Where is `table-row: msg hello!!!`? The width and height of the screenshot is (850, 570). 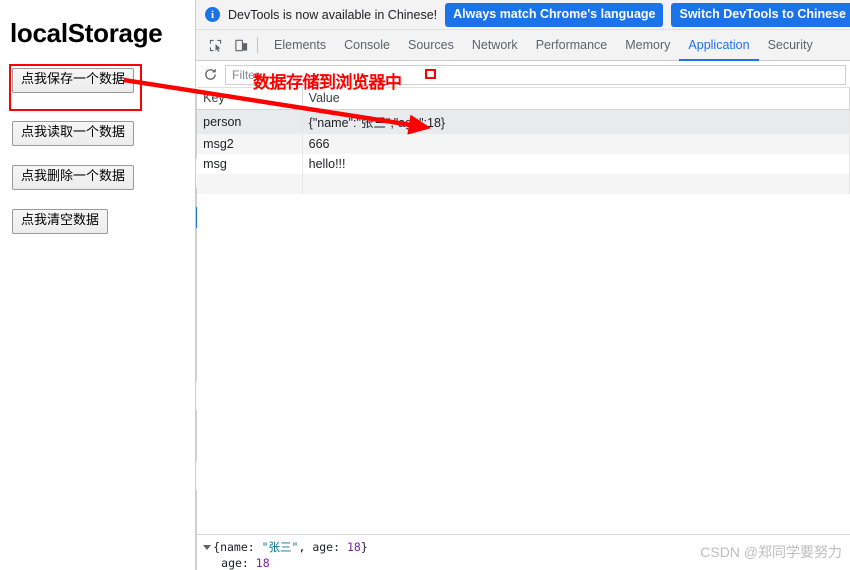 table-row: msg hello!!! is located at coordinates (523, 164).